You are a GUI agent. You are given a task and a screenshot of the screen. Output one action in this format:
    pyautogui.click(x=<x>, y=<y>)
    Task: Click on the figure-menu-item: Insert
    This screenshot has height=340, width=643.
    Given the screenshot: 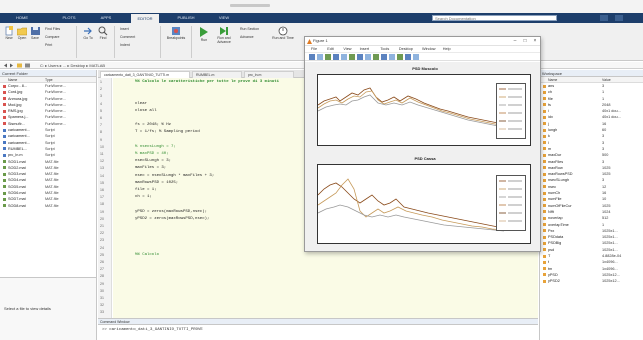 What is the action you would take?
    pyautogui.click(x=365, y=49)
    